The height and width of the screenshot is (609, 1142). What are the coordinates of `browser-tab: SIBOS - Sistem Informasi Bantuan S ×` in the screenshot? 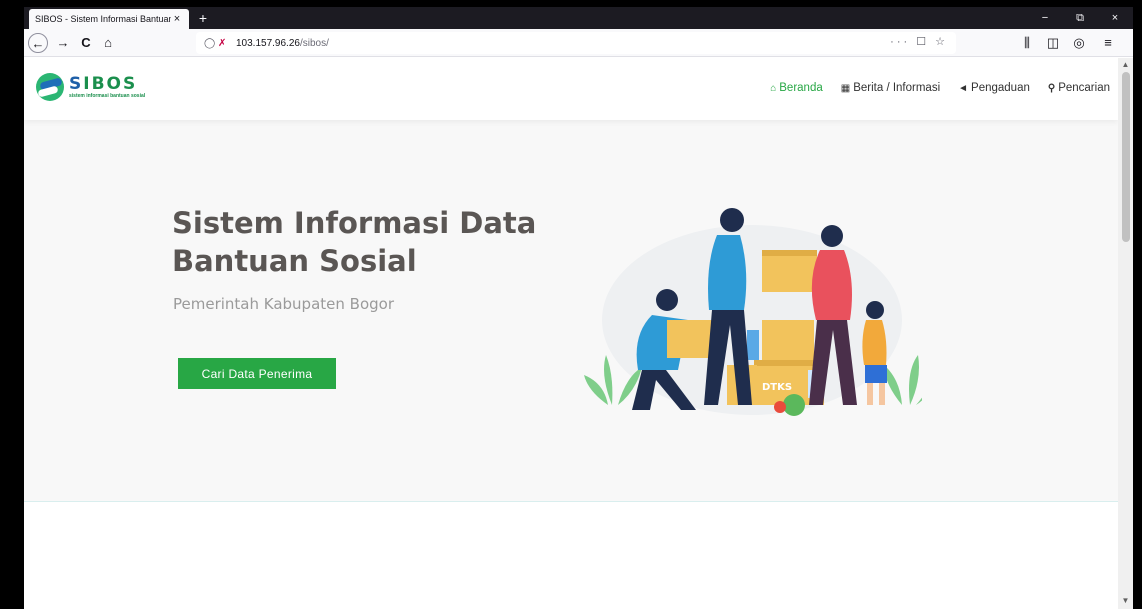 It's located at (109, 19).